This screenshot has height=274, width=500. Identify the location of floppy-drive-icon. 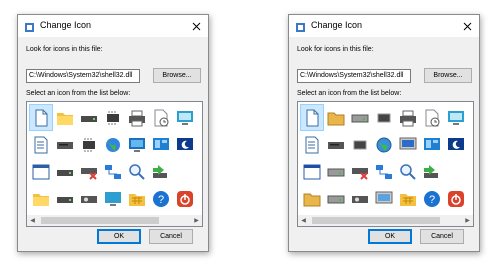
(65, 145).